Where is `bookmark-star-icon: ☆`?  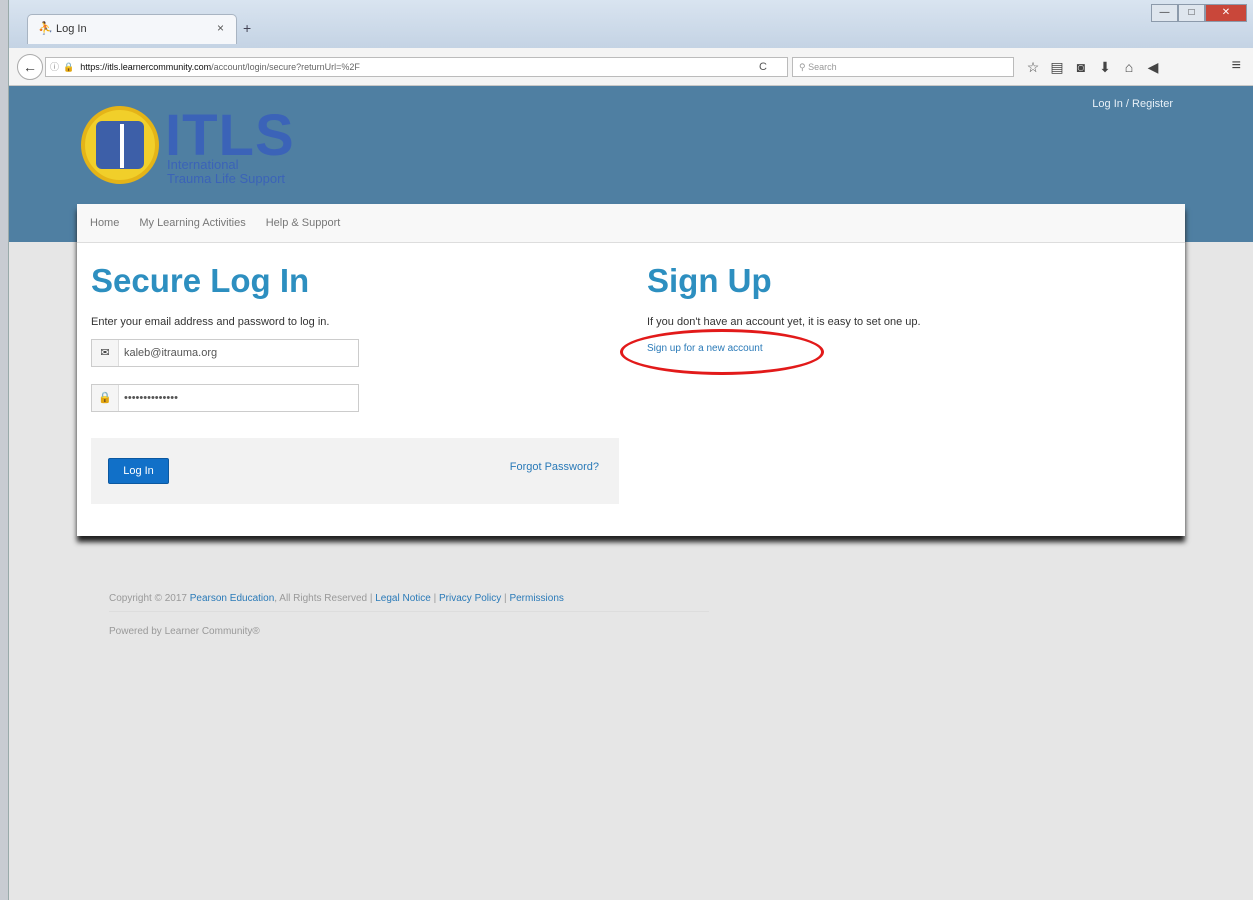
bookmark-star-icon: ☆ is located at coordinates (1033, 67).